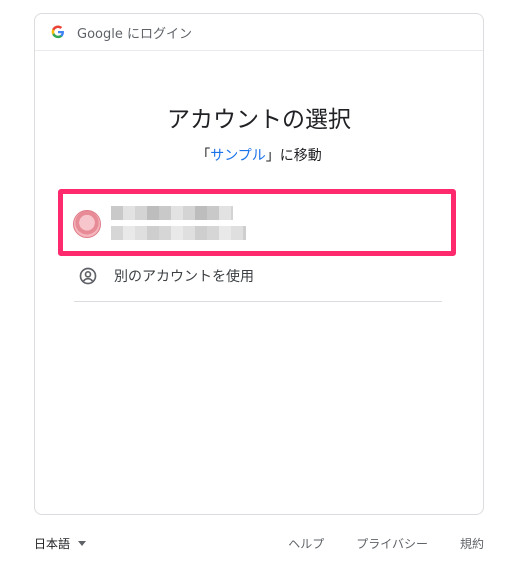 The height and width of the screenshot is (573, 509). I want to click on subtitle-suffix: 」に移動, so click(293, 156).